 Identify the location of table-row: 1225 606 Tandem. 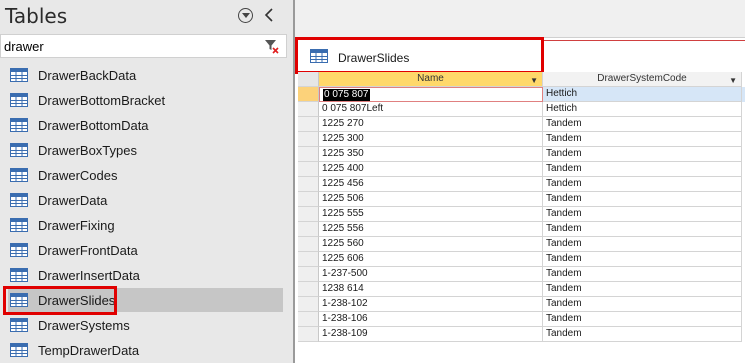
(520, 259).